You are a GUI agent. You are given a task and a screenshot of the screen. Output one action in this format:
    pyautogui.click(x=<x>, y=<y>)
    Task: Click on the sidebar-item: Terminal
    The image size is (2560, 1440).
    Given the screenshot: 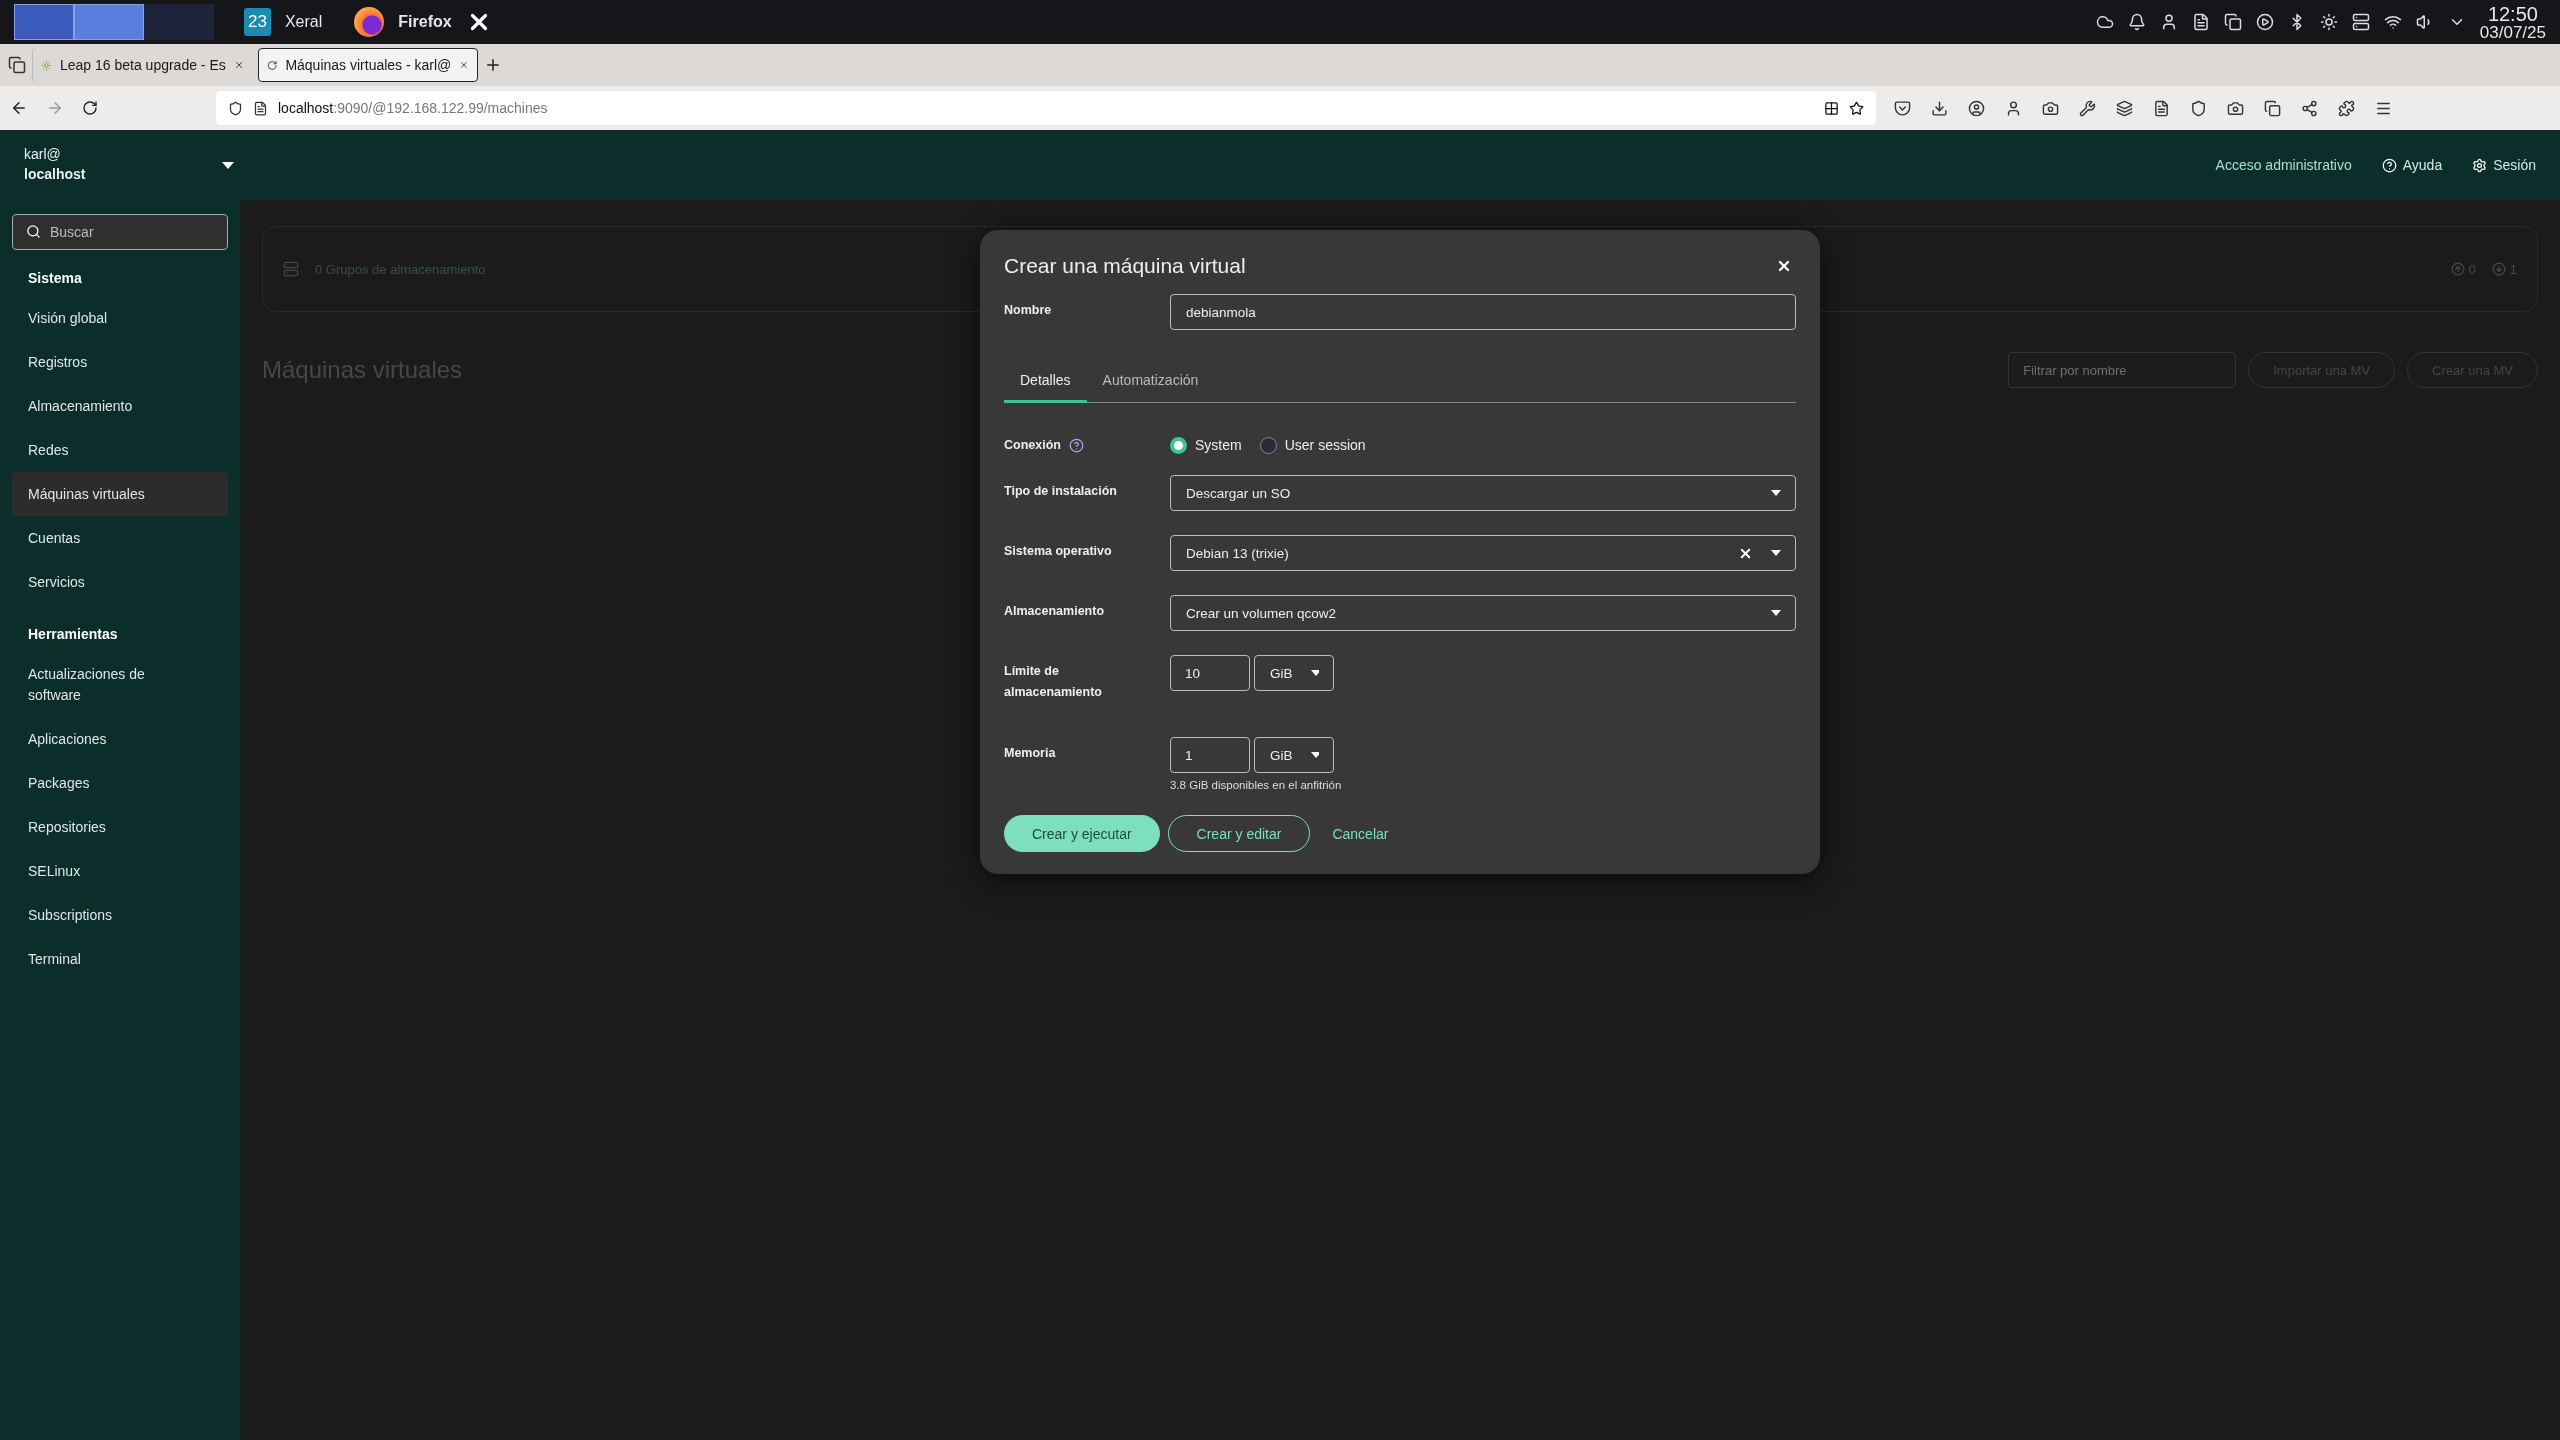 What is the action you would take?
    pyautogui.click(x=105, y=959)
    